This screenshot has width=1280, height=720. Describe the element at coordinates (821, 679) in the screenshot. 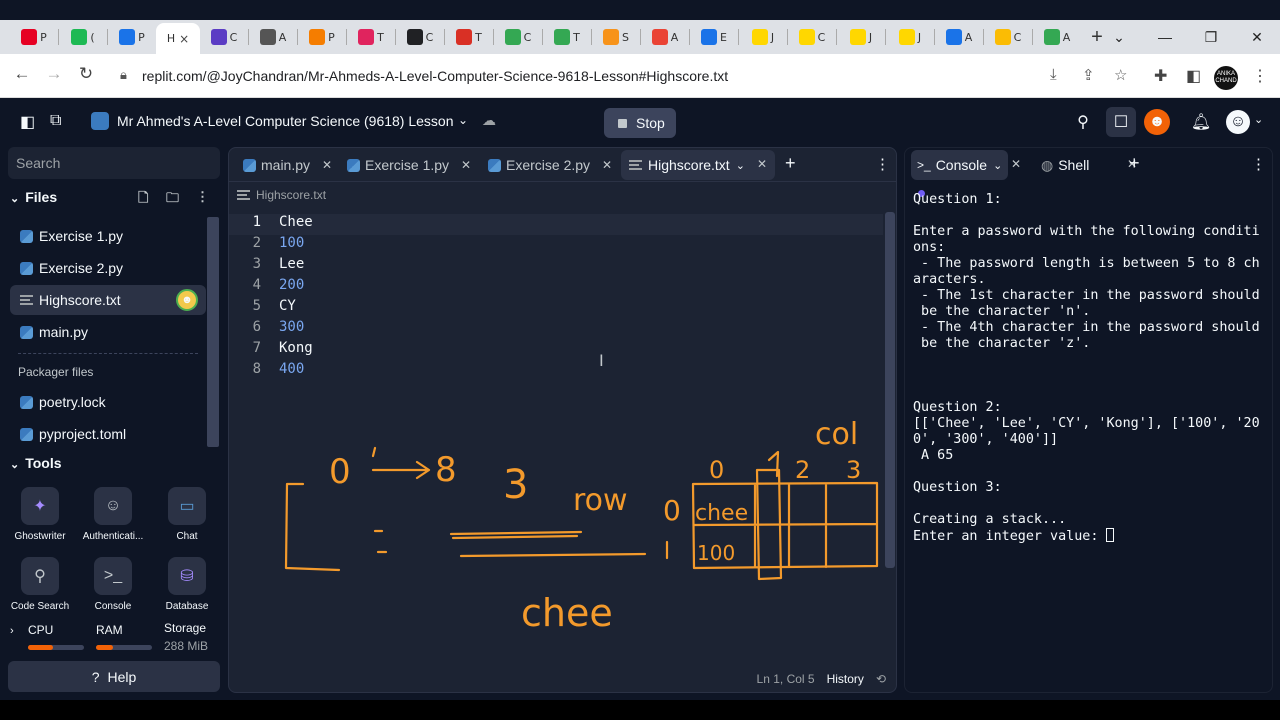

I see `editor-status-bar: Ln 1, Col 5 History ⟲` at that location.